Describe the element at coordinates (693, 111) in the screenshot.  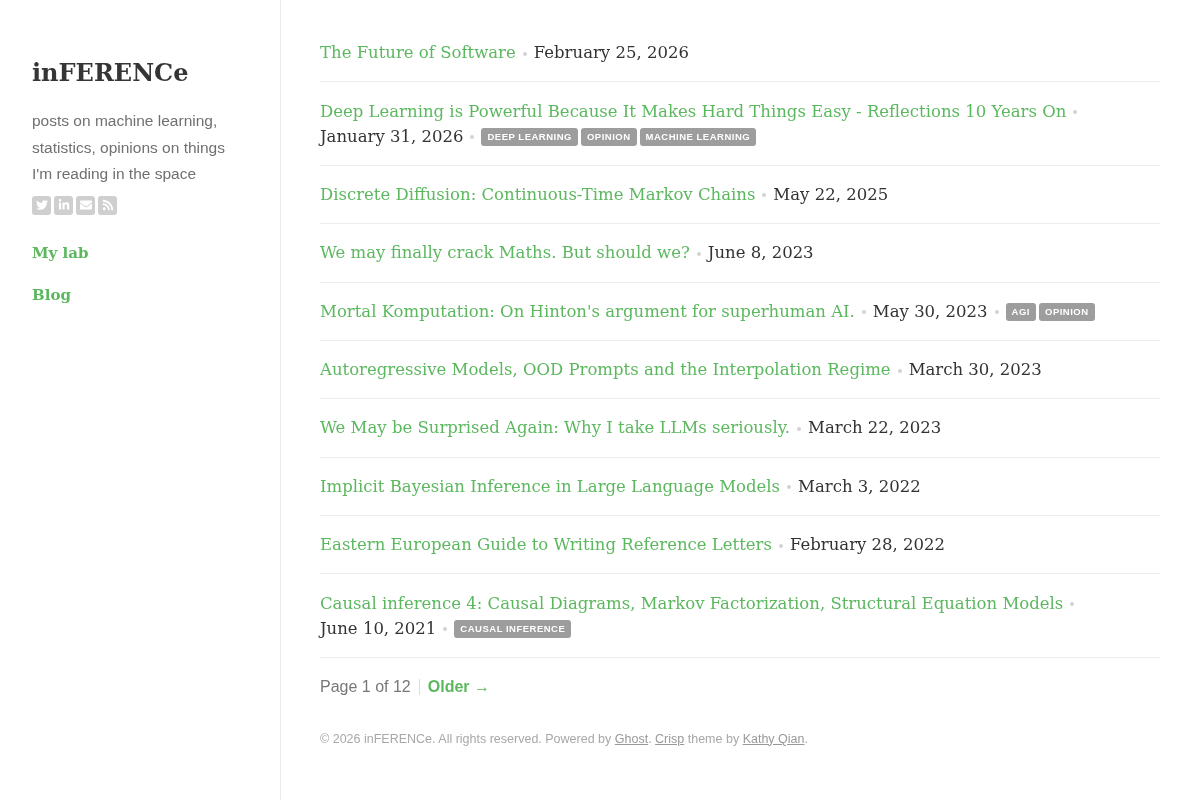
I see `post-title-link: Deep Learning is Powerful Because It Makes Hard Things Easy - Reflections 10 Years On` at that location.